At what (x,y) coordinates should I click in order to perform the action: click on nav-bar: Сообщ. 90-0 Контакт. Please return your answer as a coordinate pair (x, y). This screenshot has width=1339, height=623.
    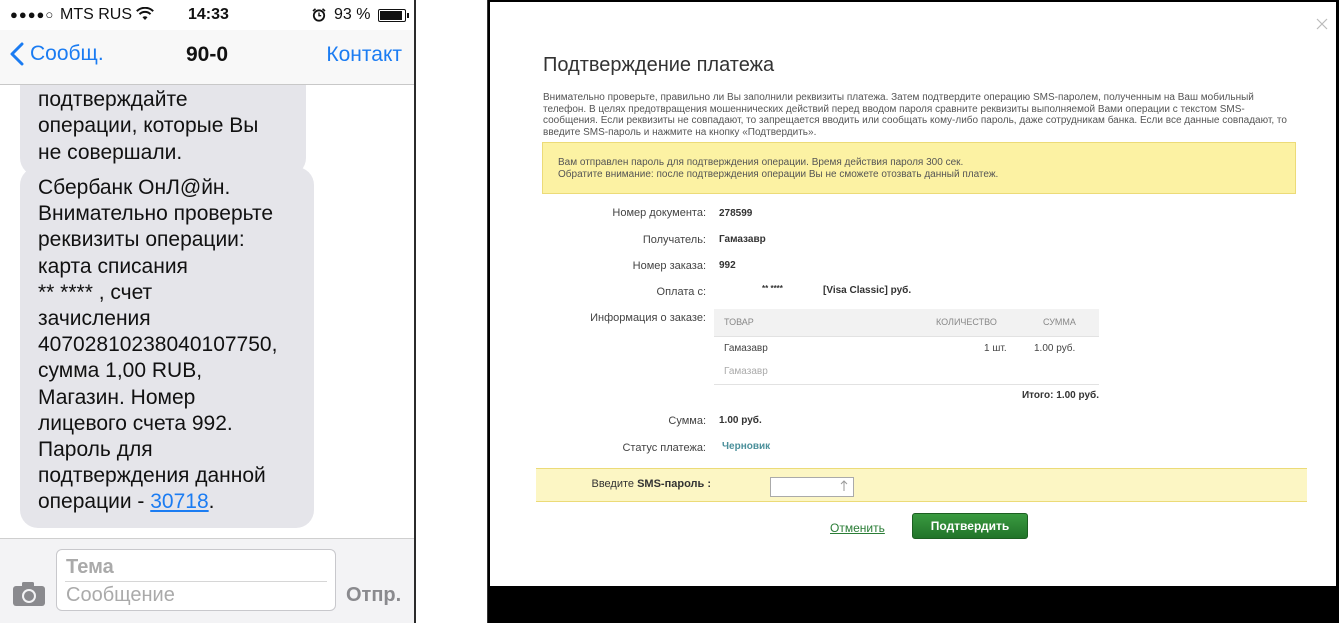
    Looking at the image, I should click on (207, 57).